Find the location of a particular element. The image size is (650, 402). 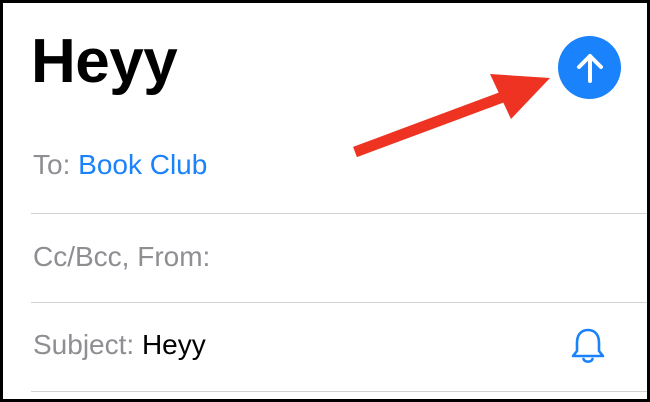

to-label: To: is located at coordinates (52, 164).